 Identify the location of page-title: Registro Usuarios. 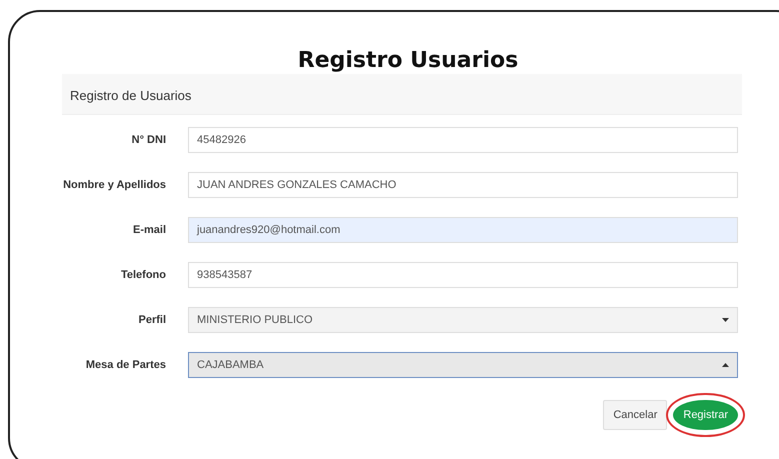
(408, 60).